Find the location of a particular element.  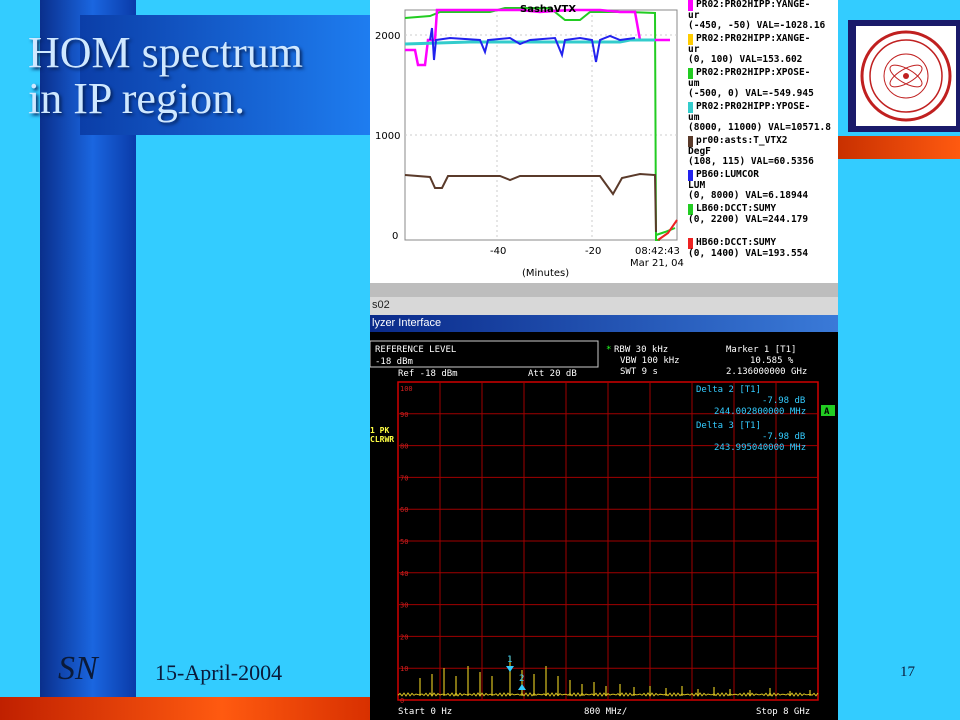

strip-time-label: 08:42:43 is located at coordinates (657, 251).